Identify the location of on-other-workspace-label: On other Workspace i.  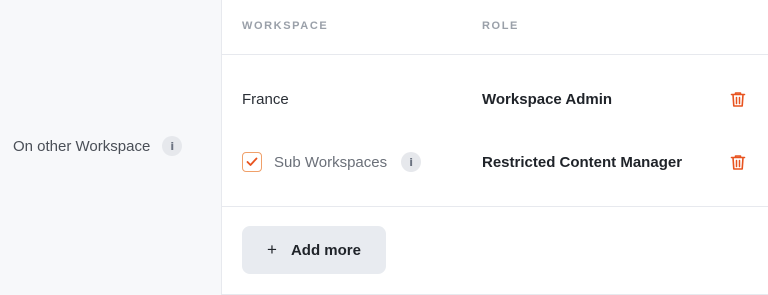
(98, 146).